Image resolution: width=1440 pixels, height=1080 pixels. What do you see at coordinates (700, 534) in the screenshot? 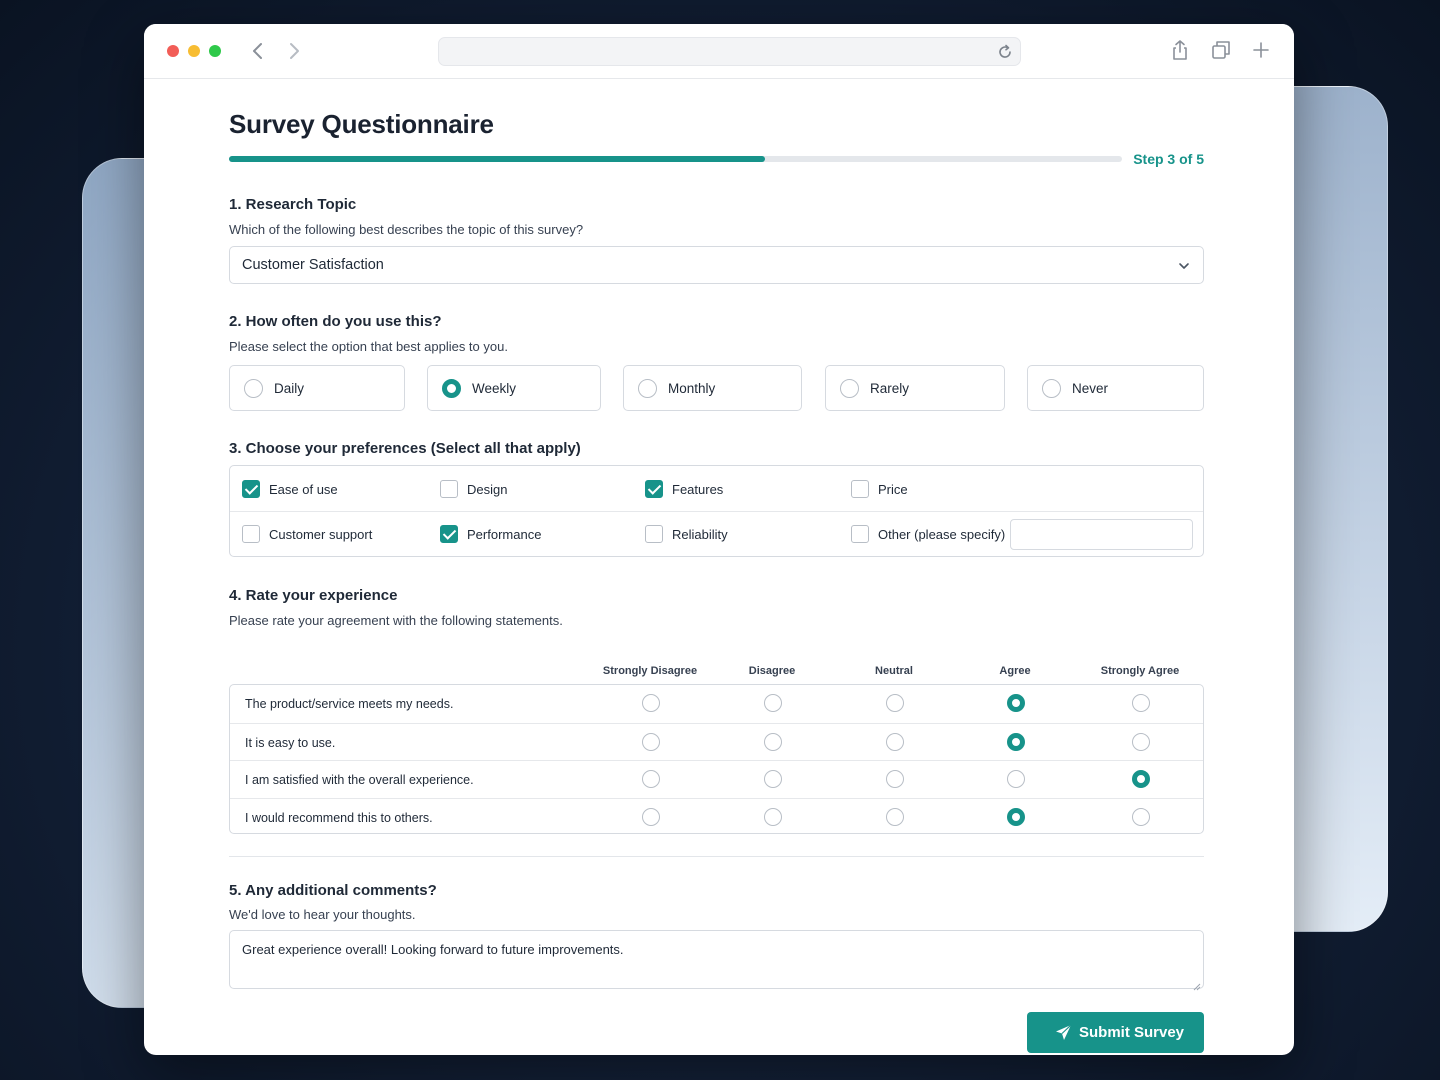
I see `checkbox-label-reliability: Reliability` at bounding box center [700, 534].